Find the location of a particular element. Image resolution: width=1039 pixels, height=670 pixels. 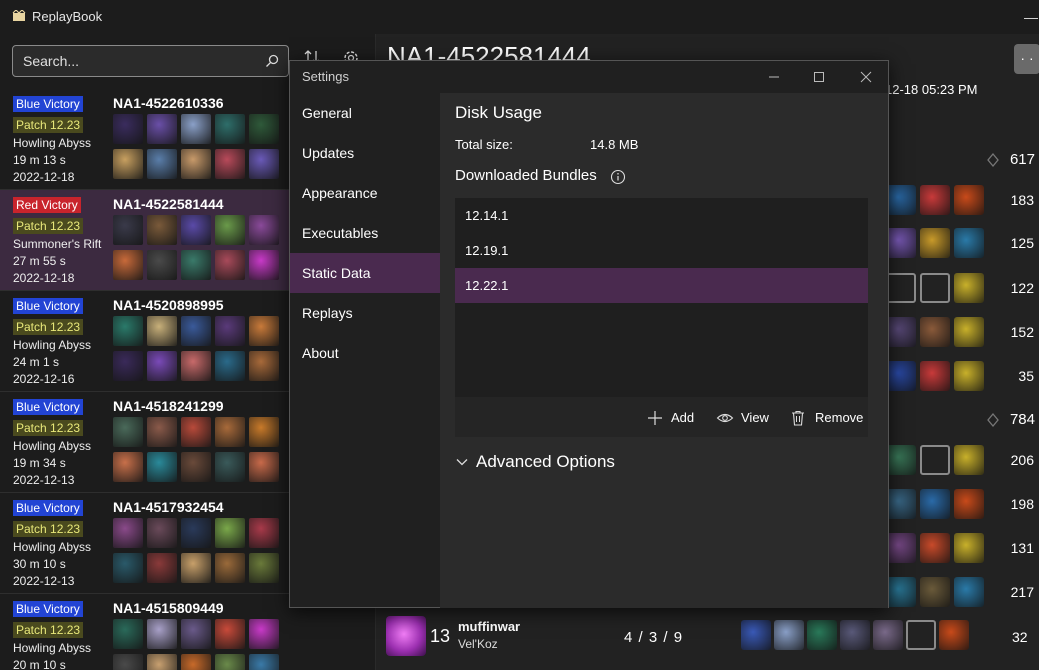

game-duration: 19 m 13 s is located at coordinates (39, 160).